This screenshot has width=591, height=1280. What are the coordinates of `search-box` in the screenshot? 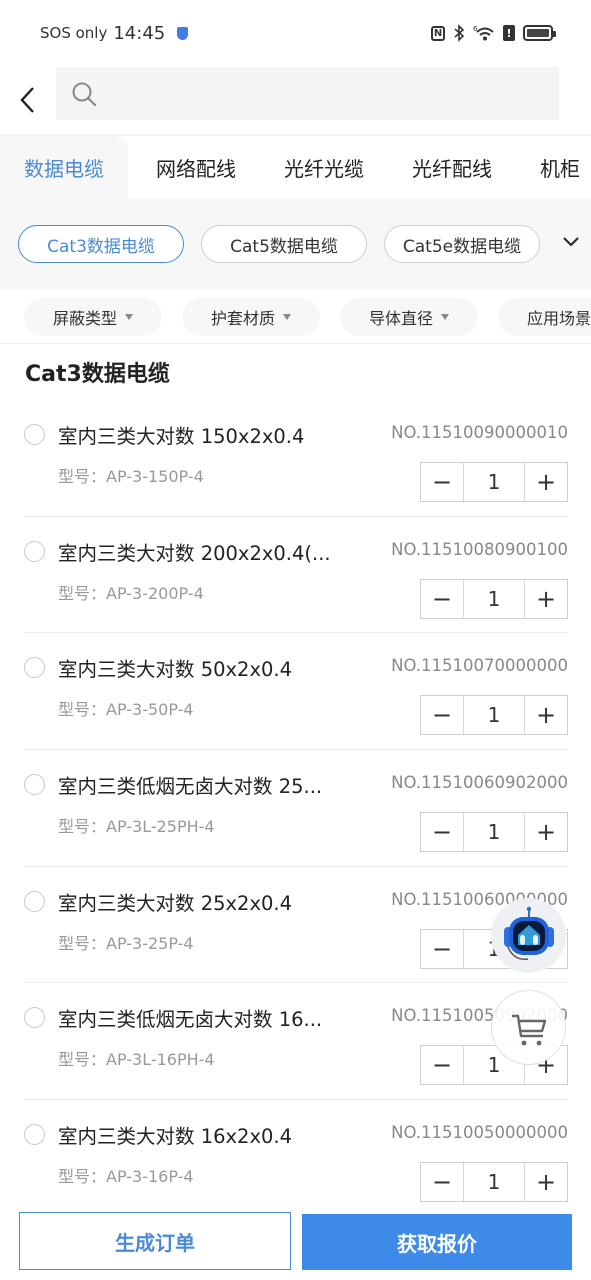 It's located at (307, 93).